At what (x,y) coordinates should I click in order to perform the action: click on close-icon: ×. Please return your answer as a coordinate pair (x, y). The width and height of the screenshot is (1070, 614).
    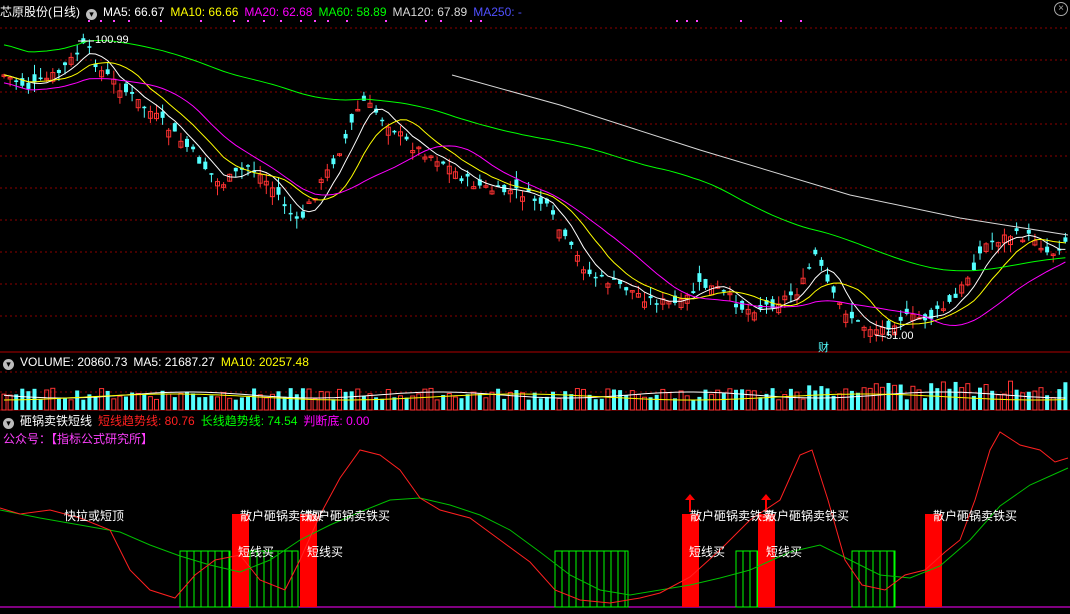
    Looking at the image, I should click on (1061, 9).